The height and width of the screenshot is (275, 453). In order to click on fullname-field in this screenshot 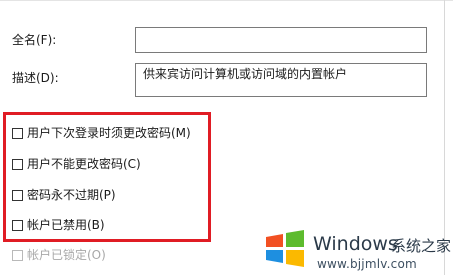, I will do `click(281, 40)`.